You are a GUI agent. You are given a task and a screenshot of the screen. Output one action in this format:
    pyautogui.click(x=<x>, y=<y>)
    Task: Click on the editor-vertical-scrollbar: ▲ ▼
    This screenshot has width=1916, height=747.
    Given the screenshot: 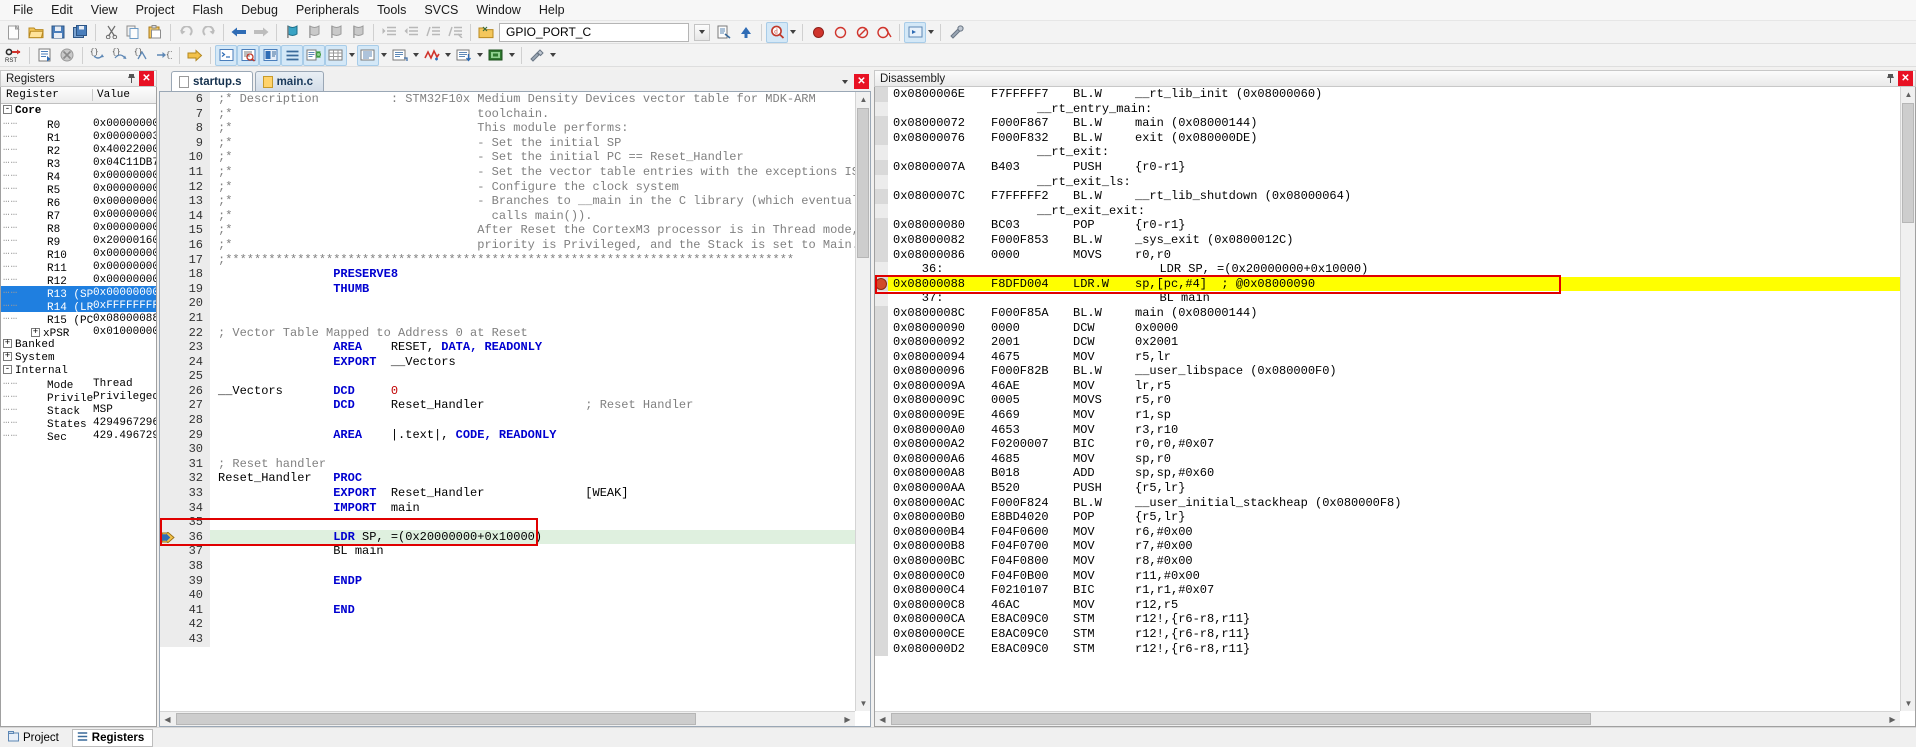 What is the action you would take?
    pyautogui.click(x=862, y=401)
    